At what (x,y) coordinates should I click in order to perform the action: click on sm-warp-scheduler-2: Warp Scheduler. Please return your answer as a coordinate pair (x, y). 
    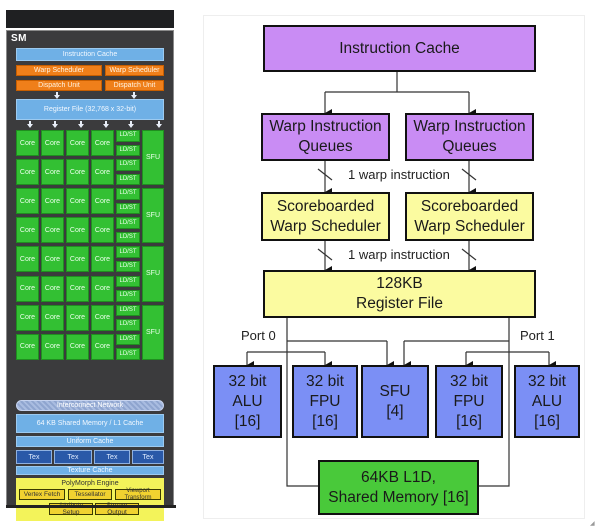
    Looking at the image, I should click on (134, 70).